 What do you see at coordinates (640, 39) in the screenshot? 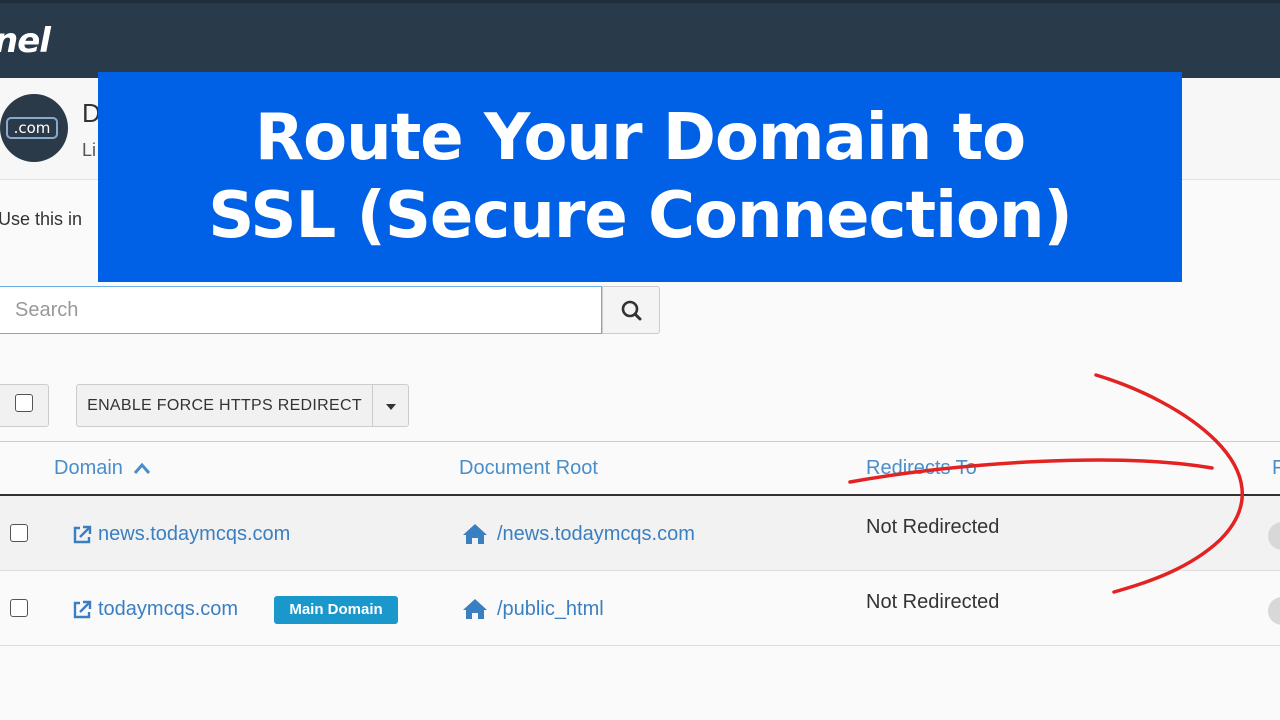
I see `top-navbar: nel` at bounding box center [640, 39].